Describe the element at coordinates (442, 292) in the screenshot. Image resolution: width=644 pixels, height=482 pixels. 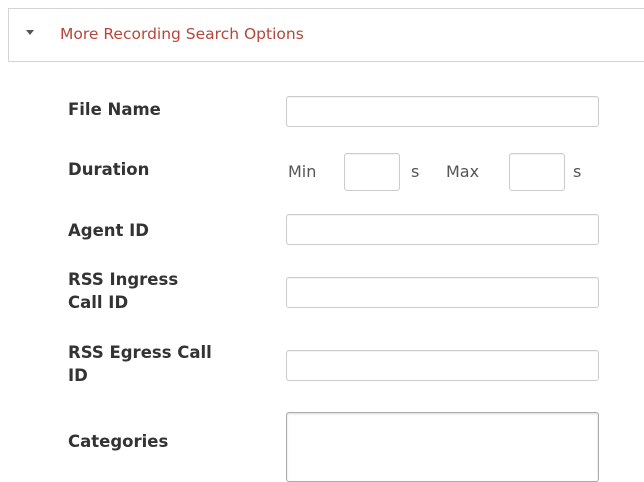
I see `rss-ingress-call-id-input` at that location.